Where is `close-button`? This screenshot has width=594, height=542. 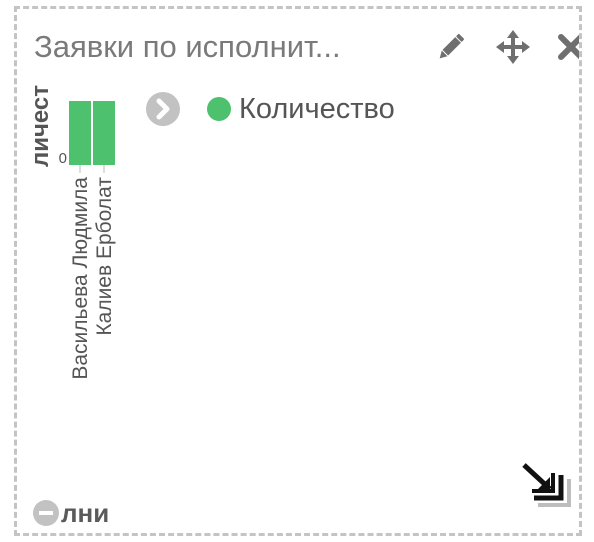
close-button is located at coordinates (566, 47).